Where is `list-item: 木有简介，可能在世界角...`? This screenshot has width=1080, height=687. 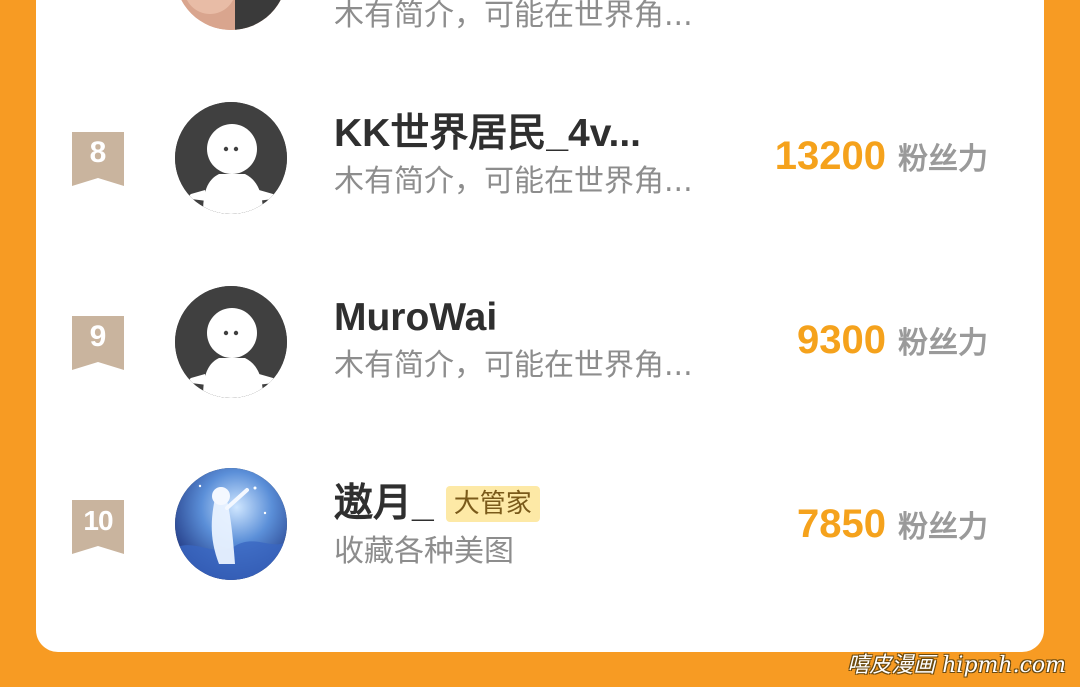 list-item: 木有简介，可能在世界角... is located at coordinates (540, 25).